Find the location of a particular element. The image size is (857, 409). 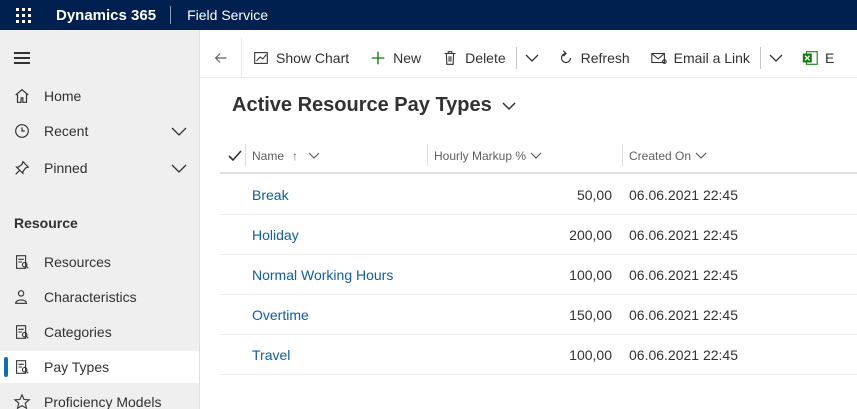

app-launcher-button is located at coordinates (23, 15).